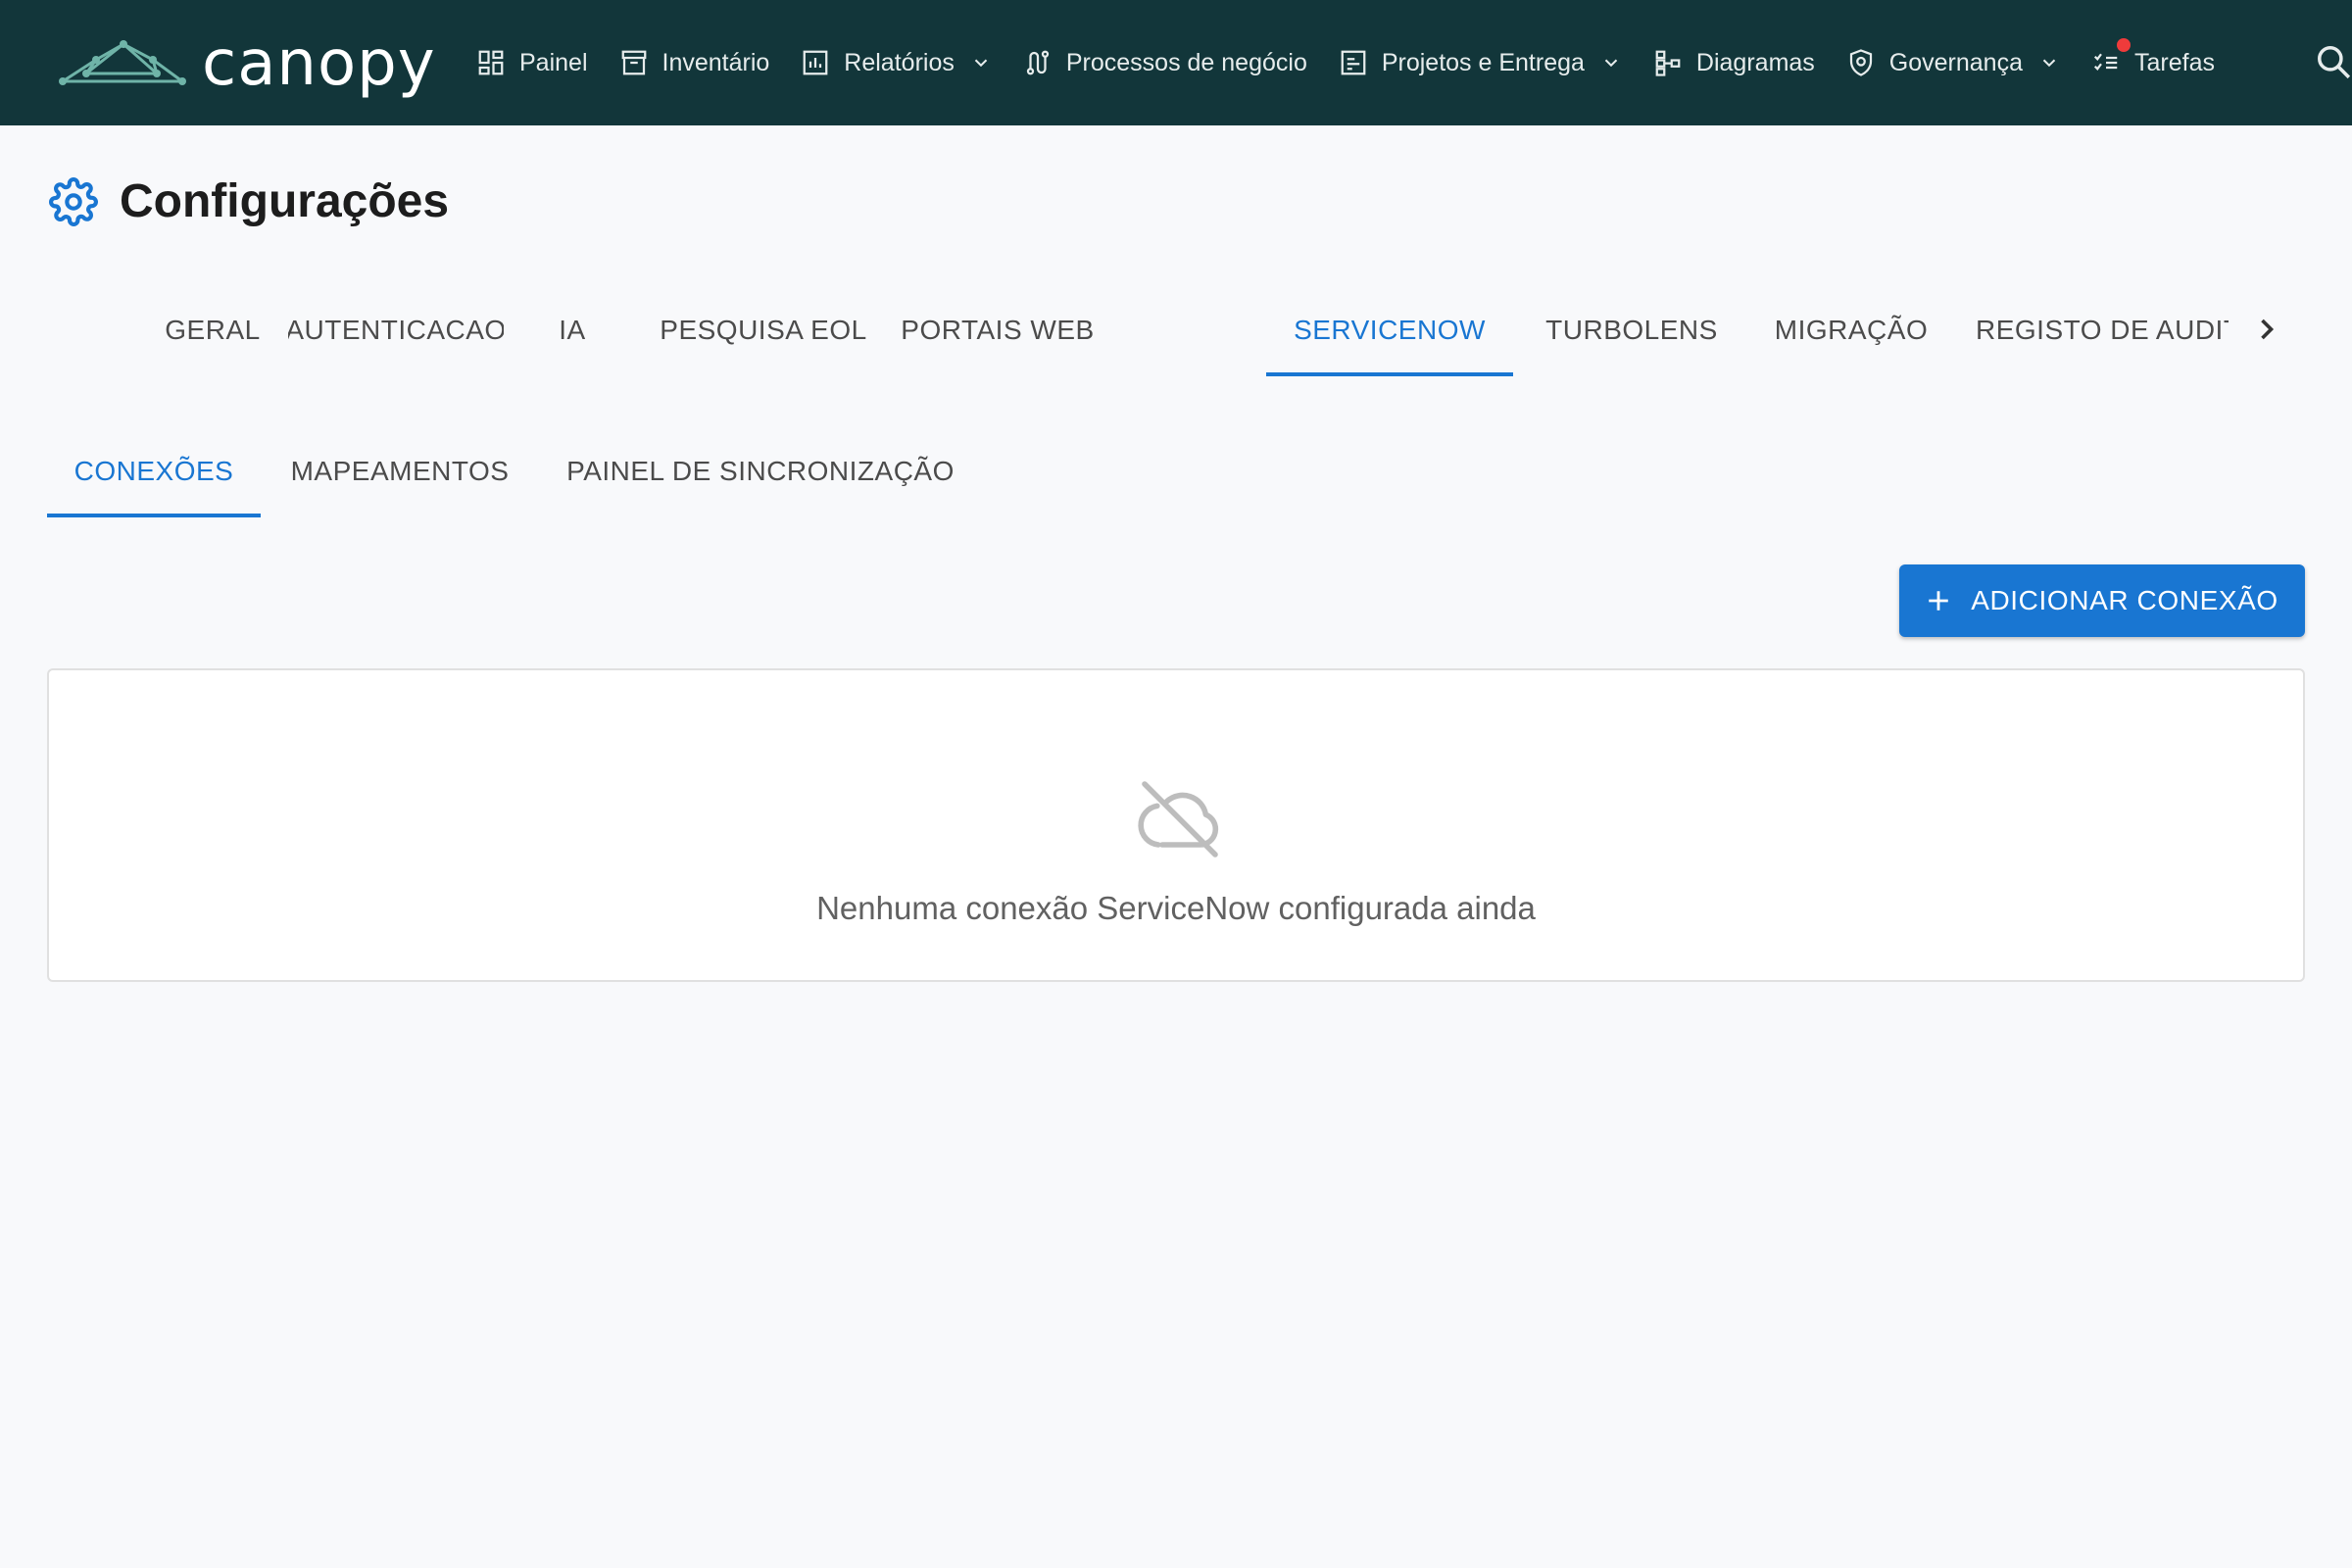  I want to click on nav-item-governanca: Governança, so click(1953, 62).